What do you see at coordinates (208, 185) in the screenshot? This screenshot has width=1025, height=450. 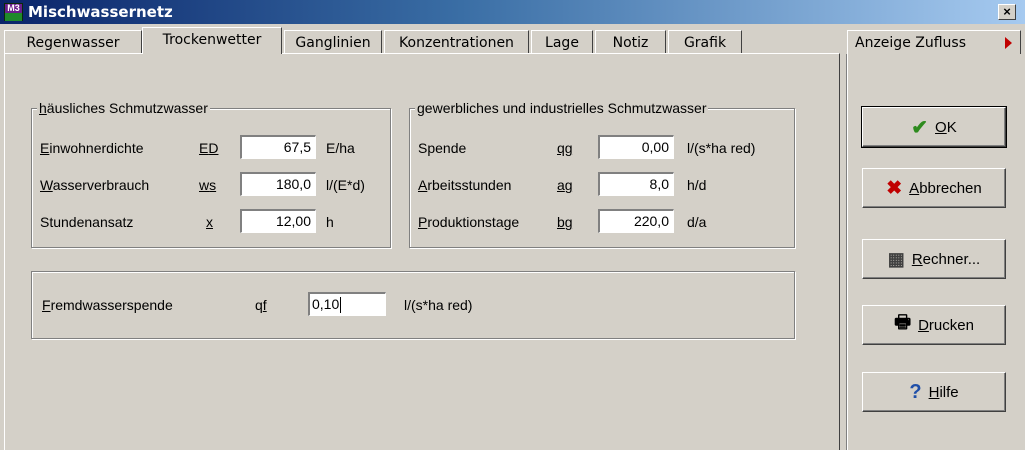 I see `ws-symbol: ws` at bounding box center [208, 185].